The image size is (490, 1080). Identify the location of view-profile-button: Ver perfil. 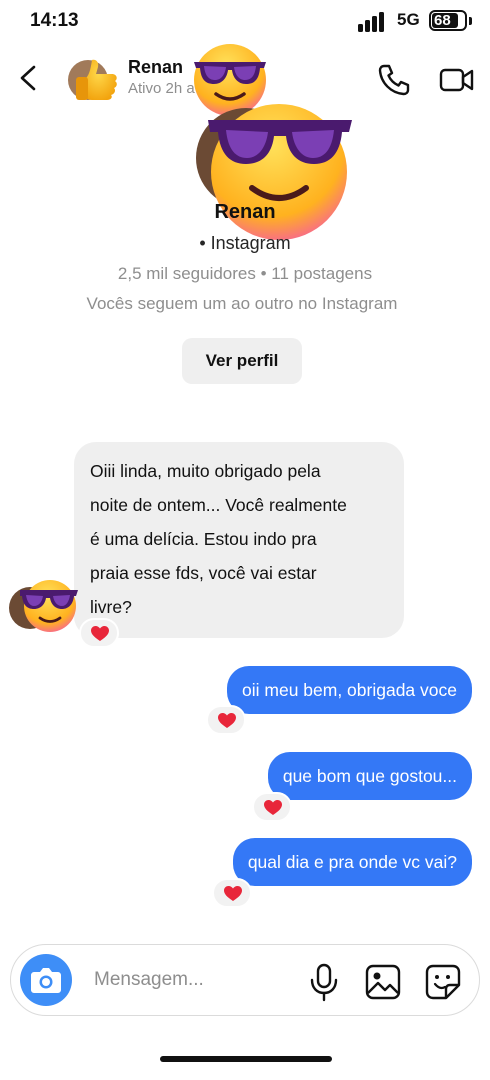
(242, 361).